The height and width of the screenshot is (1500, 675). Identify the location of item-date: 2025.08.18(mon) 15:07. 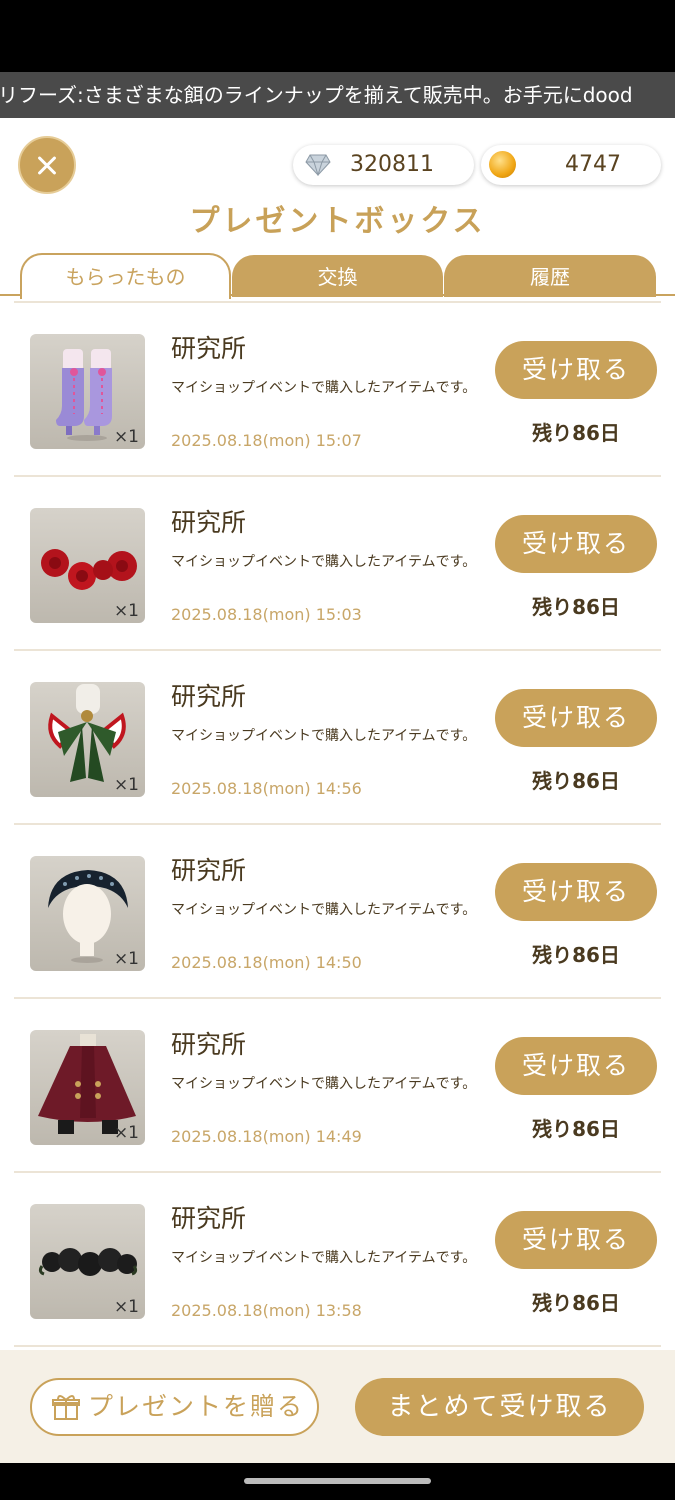
(266, 440).